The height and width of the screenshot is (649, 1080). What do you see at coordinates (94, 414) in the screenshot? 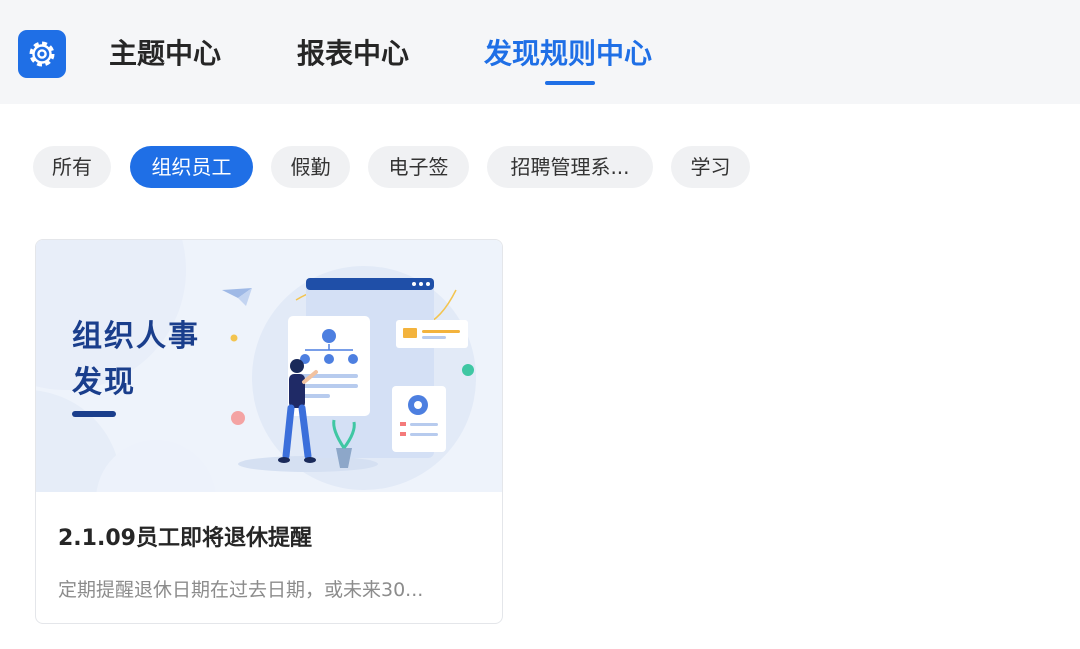
I see `banner-underline` at bounding box center [94, 414].